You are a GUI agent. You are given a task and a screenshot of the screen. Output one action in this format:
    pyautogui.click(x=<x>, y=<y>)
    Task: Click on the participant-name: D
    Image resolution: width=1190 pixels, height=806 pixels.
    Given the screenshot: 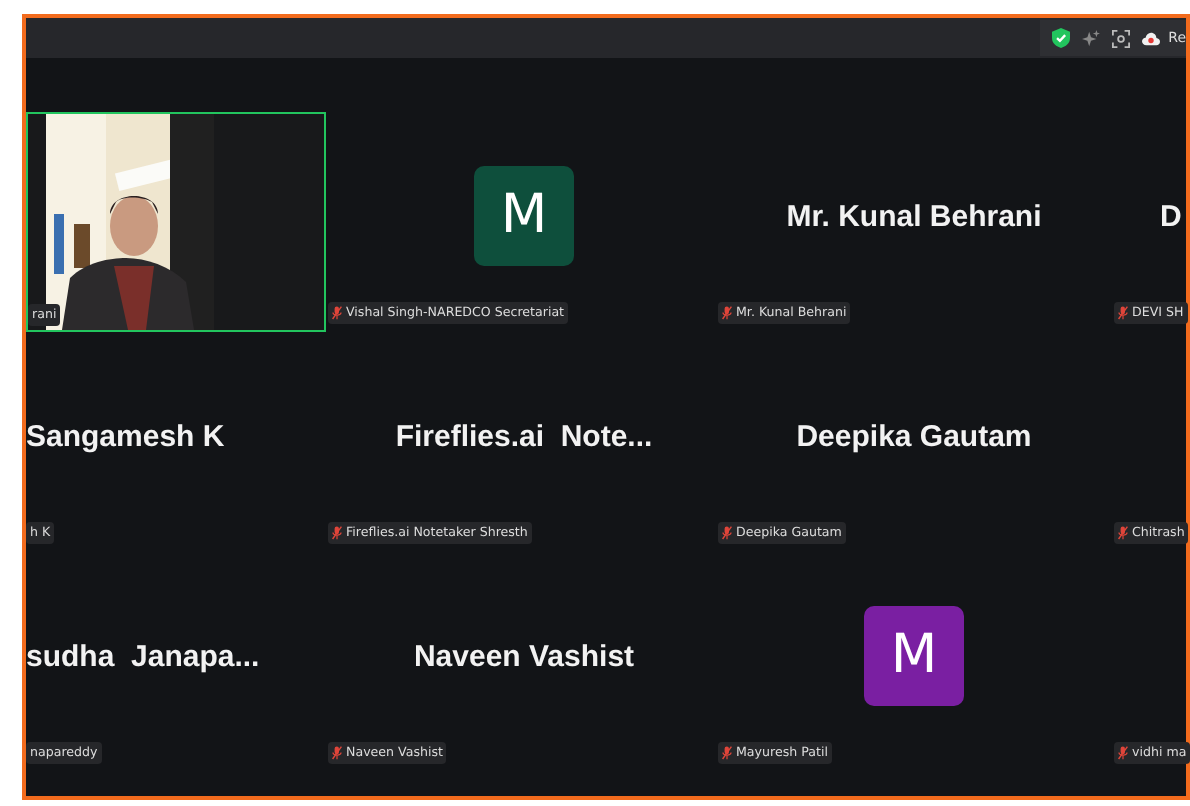 What is the action you would take?
    pyautogui.click(x=1171, y=217)
    